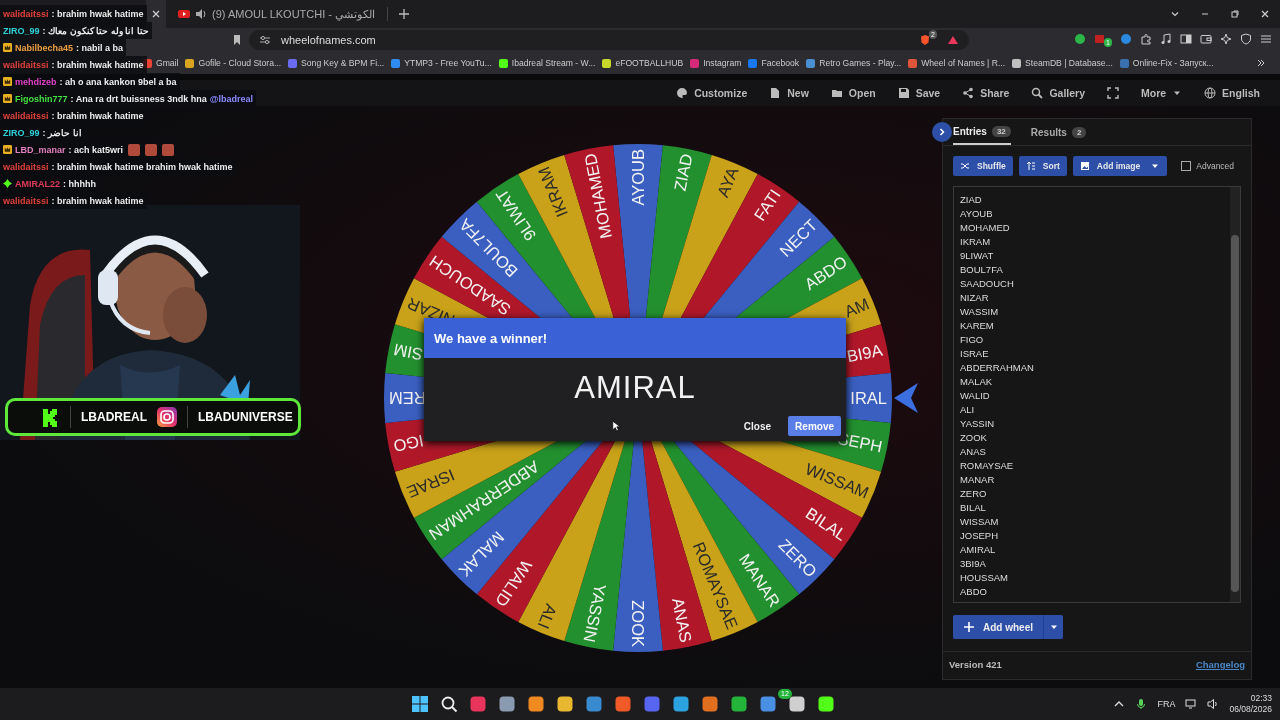  Describe the element at coordinates (987, 284) in the screenshot. I see `entry-line: SAADOUCH` at that location.